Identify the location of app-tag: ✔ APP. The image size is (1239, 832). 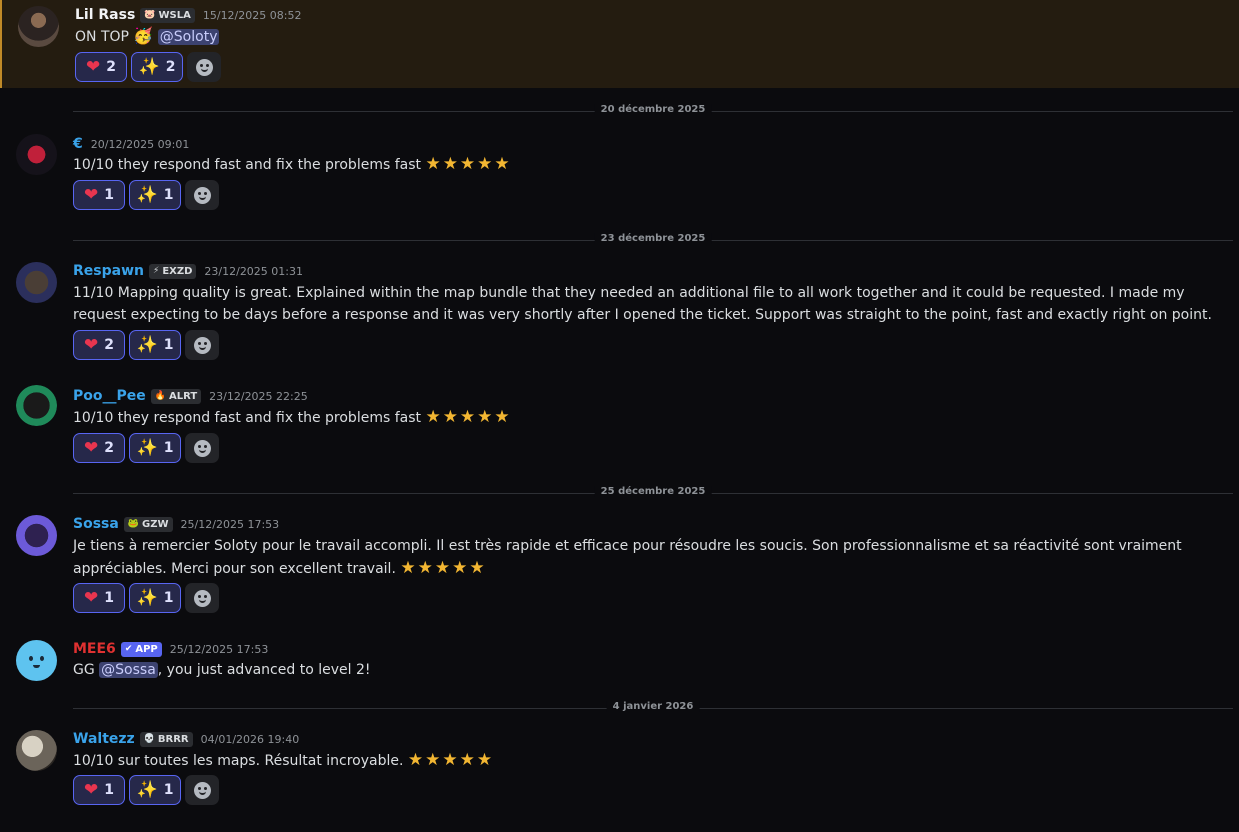
(141, 649).